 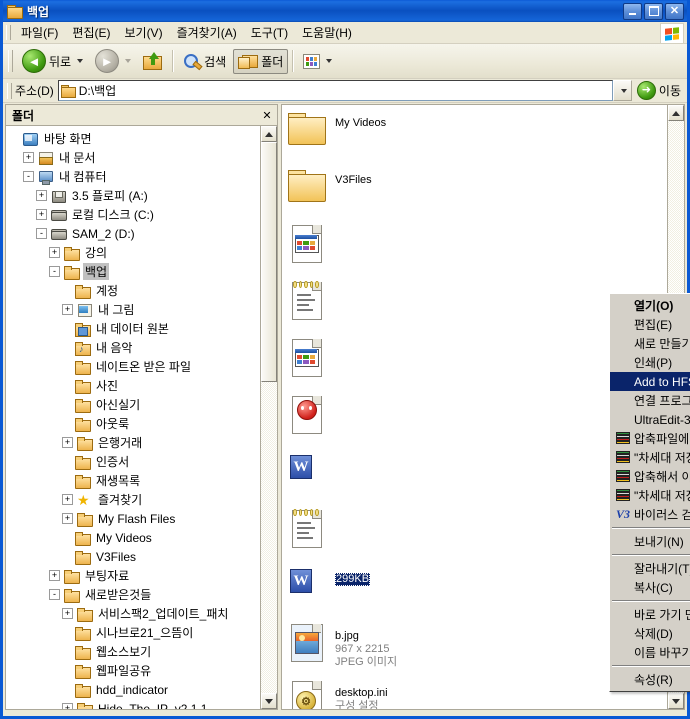 What do you see at coordinates (135, 366) in the screenshot?
I see `tree-item: 네이트온 받은 파일` at bounding box center [135, 366].